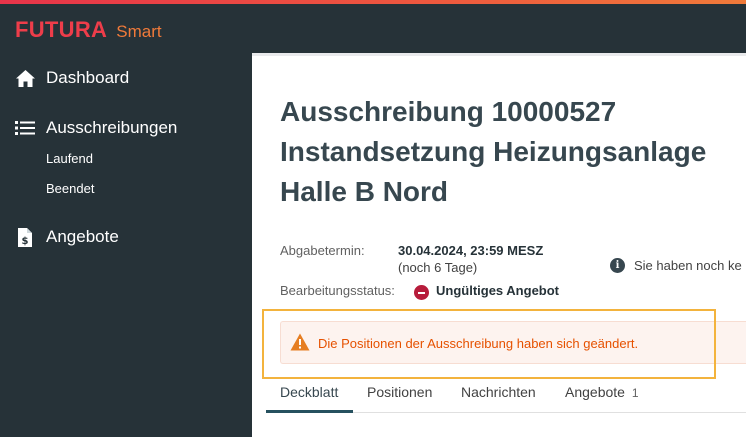  What do you see at coordinates (498, 290) in the screenshot?
I see `status-value: Ungültiges Angebot` at bounding box center [498, 290].